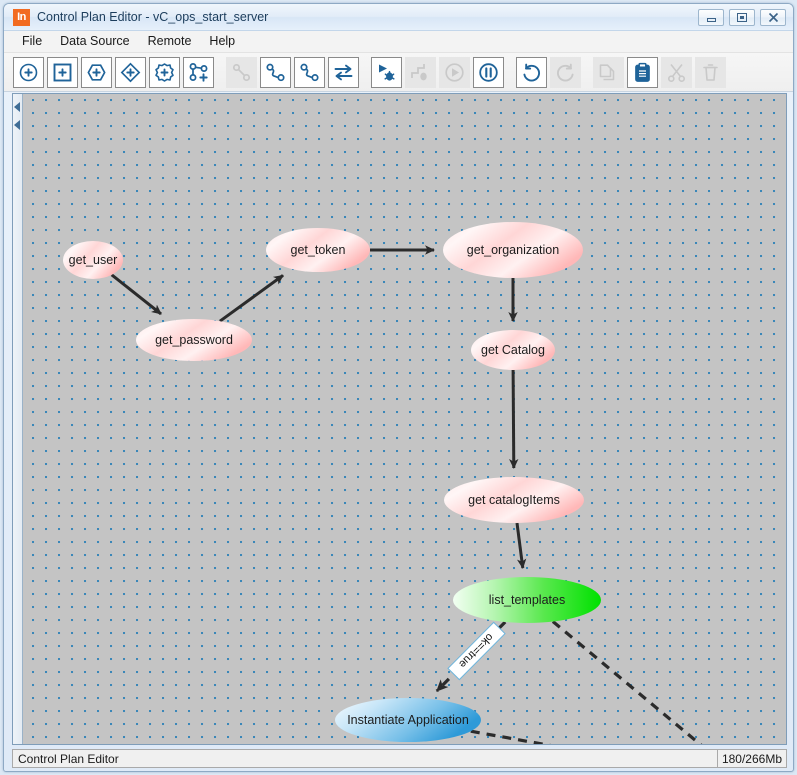 The height and width of the screenshot is (775, 797). I want to click on add-task-node-button, so click(62, 72).